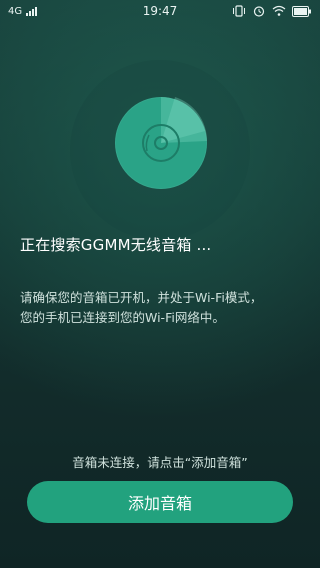  I want to click on status-bar: 4G 19:47, so click(160, 11).